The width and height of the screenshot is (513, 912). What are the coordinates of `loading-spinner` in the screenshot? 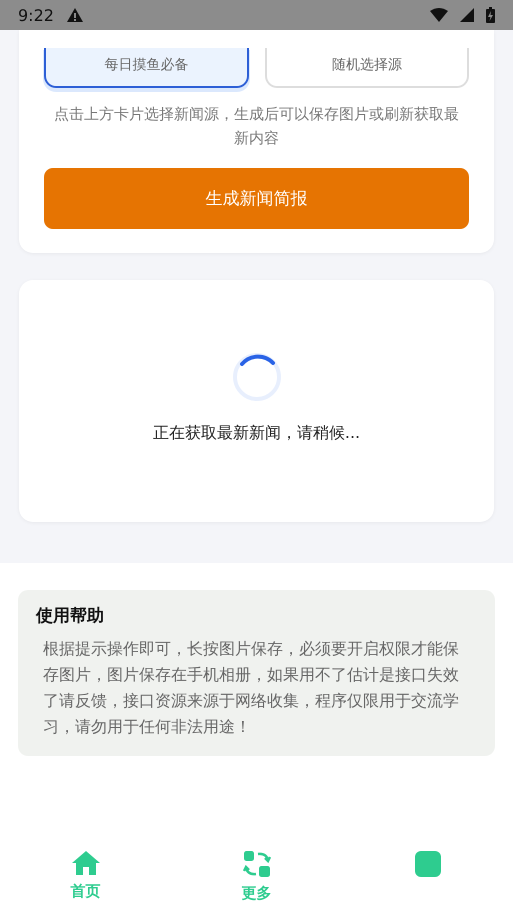 It's located at (257, 377).